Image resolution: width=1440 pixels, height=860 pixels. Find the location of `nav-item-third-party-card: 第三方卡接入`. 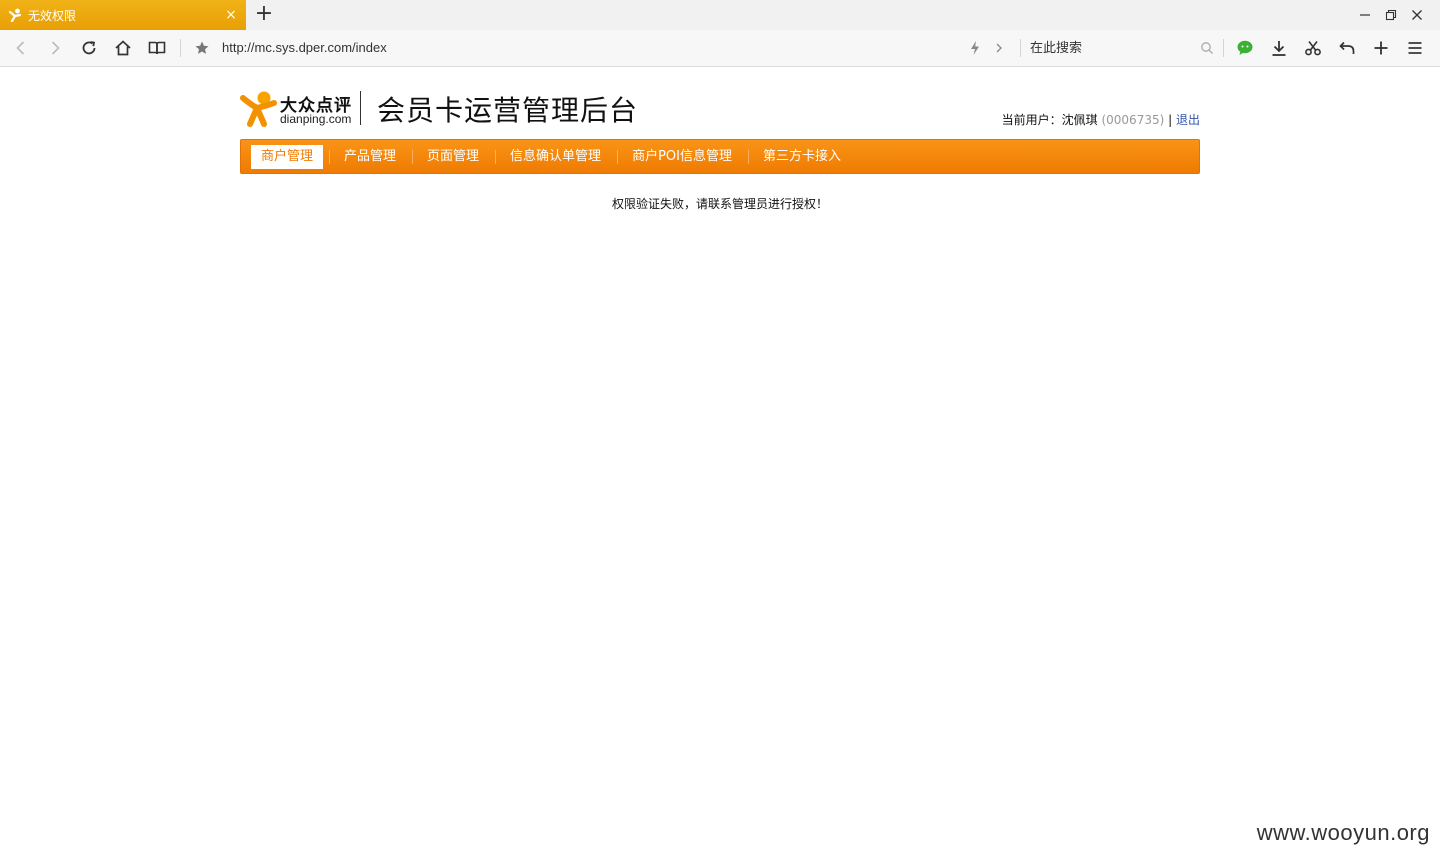

nav-item-third-party-card: 第三方卡接入 is located at coordinates (802, 157).